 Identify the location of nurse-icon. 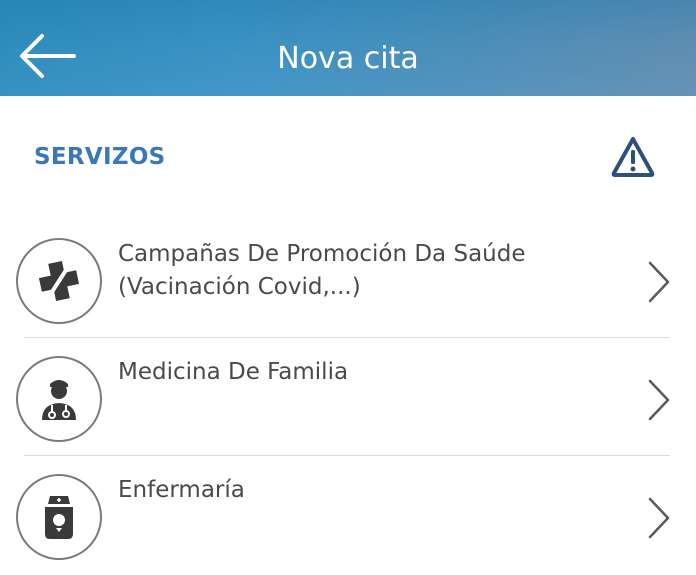
(59, 517).